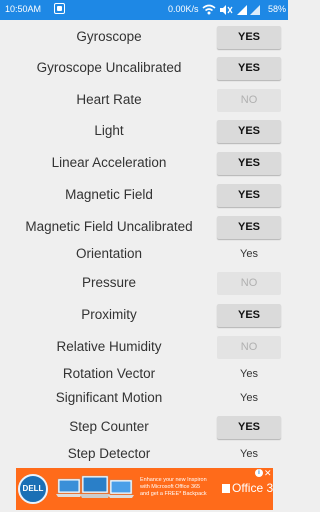 The image size is (320, 512). I want to click on sensor-label: Orientation, so click(109, 253).